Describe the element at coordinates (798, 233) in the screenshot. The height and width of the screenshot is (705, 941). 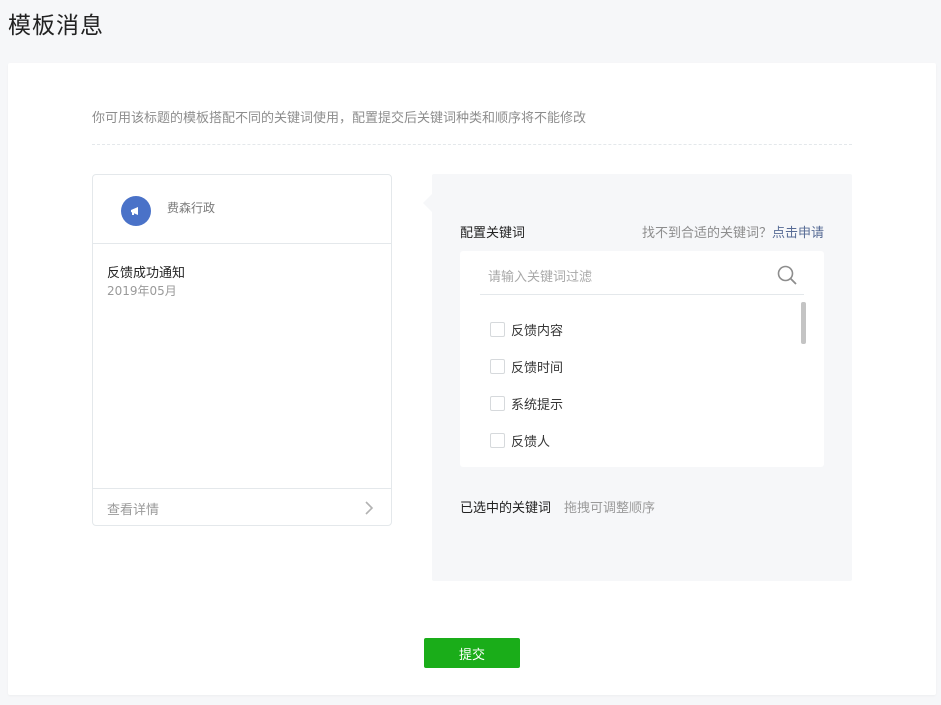
I see `apply-link: 点击申请` at that location.